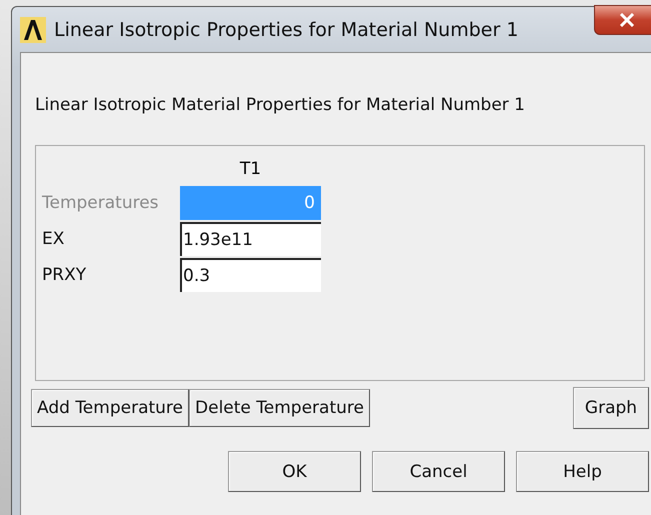 The image size is (651, 515). Describe the element at coordinates (279, 408) in the screenshot. I see `table-action-button: Delete Temperature` at that location.